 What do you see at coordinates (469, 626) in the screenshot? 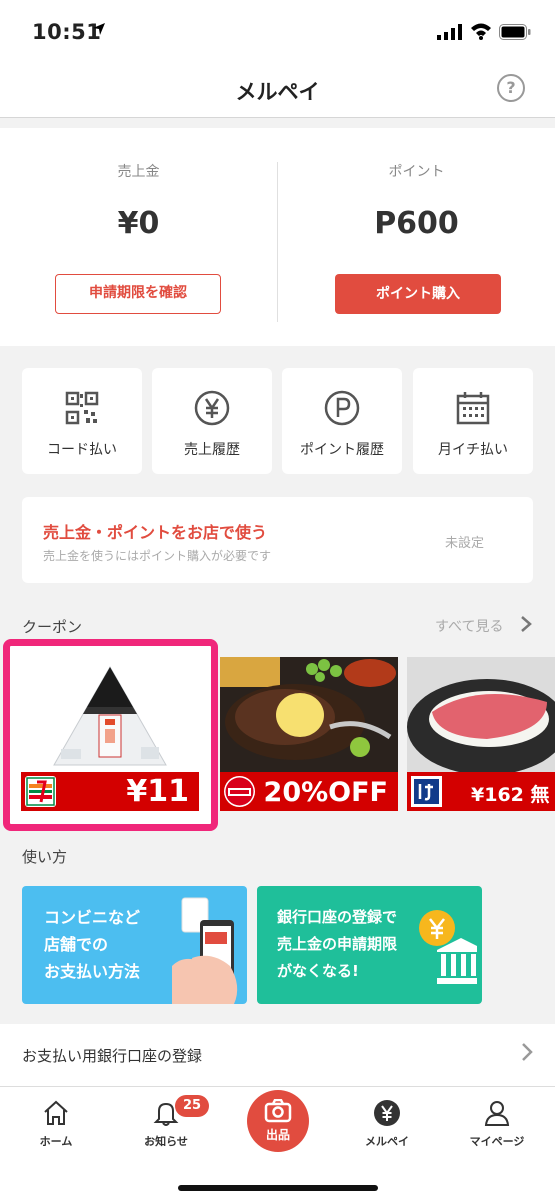
I see `see-all-link: すべて見る` at bounding box center [469, 626].